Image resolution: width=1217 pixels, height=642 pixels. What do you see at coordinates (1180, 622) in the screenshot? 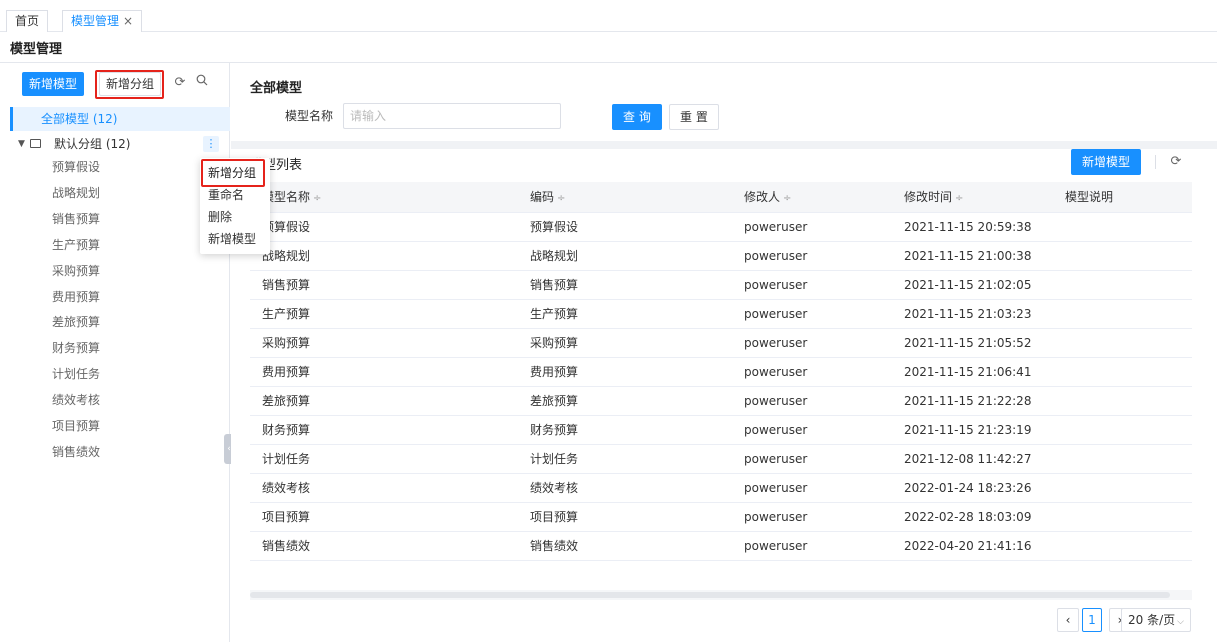
I see `chevron-down-icon: ⌵` at bounding box center [1180, 622].